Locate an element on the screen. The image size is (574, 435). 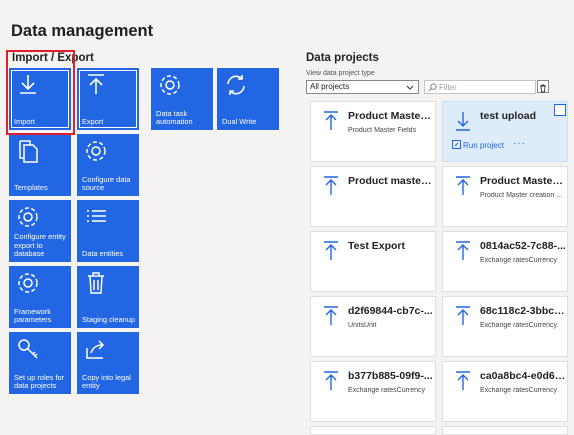
more-options-button: ··· is located at coordinates (519, 143).